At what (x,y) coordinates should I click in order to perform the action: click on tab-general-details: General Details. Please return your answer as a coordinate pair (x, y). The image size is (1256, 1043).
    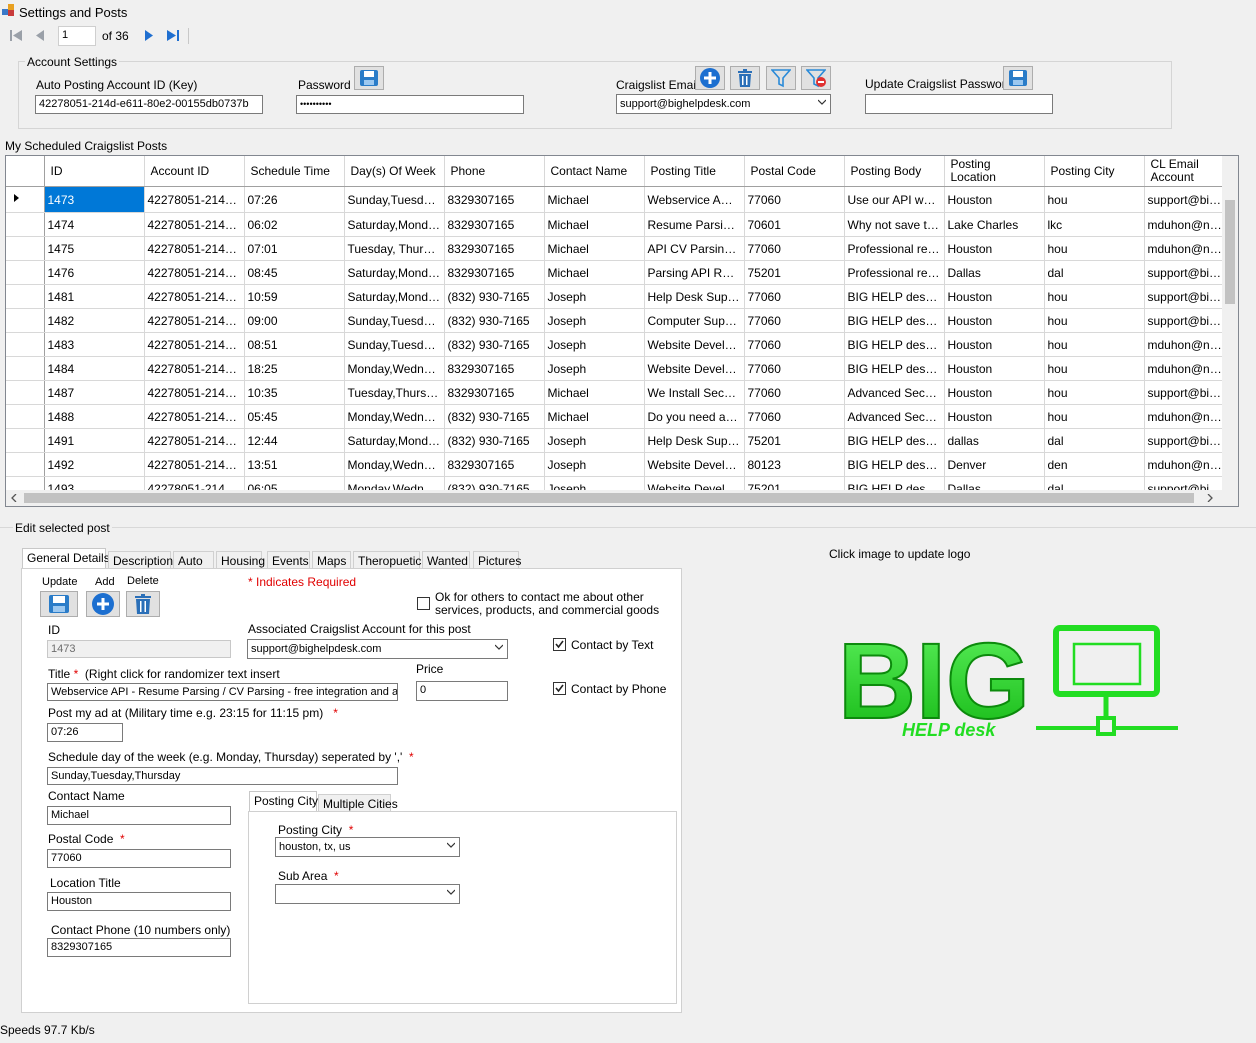
    Looking at the image, I should click on (66, 559).